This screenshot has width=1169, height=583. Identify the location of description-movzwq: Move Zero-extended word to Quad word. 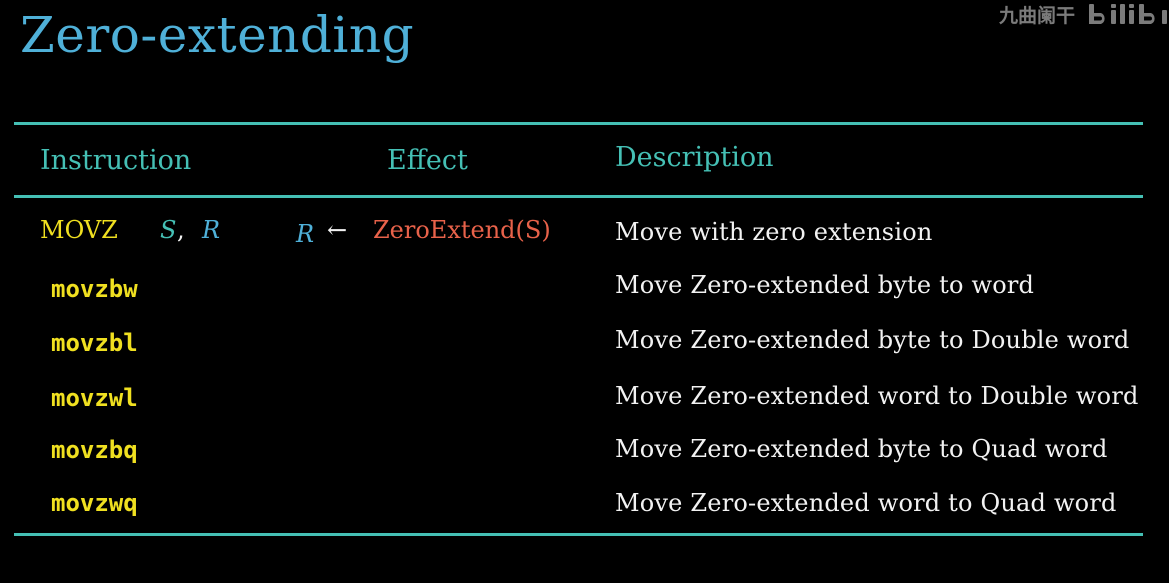
(866, 503).